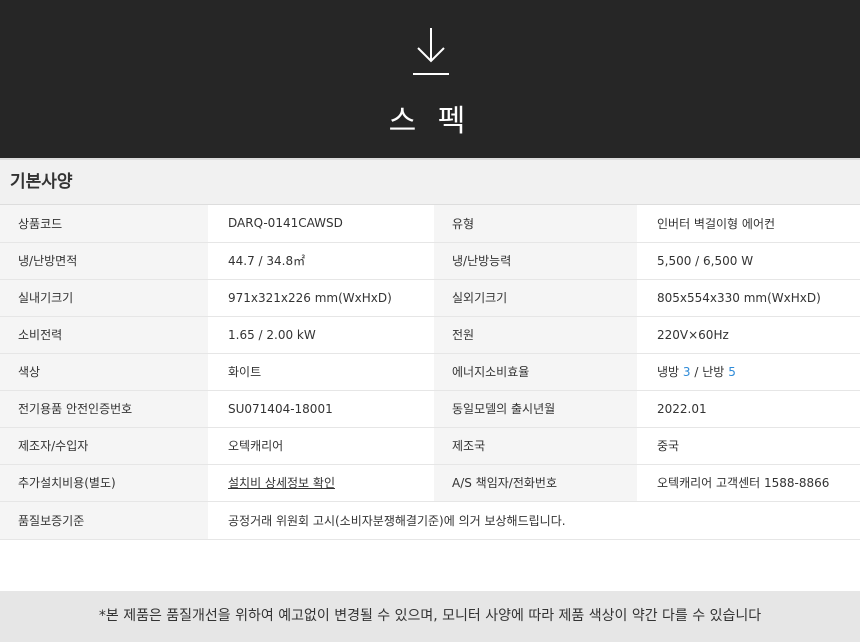 The width and height of the screenshot is (860, 642). What do you see at coordinates (430, 182) in the screenshot?
I see `basic-spec-heading: 기본사양` at bounding box center [430, 182].